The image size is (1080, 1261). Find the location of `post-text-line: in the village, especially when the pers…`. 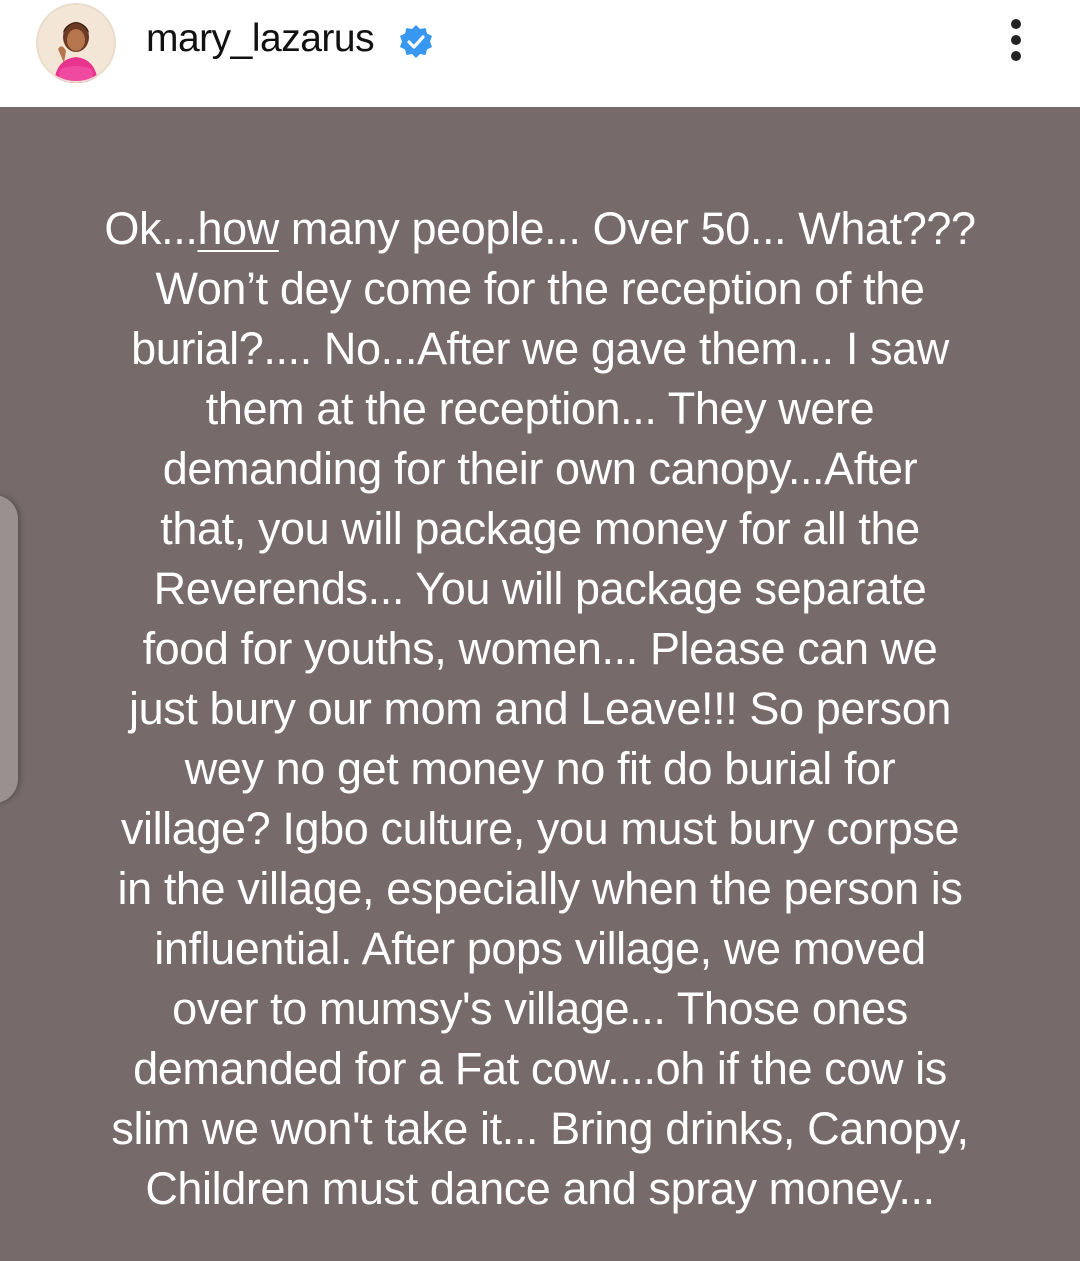

post-text-line: in the village, especially when the pers… is located at coordinates (540, 888).